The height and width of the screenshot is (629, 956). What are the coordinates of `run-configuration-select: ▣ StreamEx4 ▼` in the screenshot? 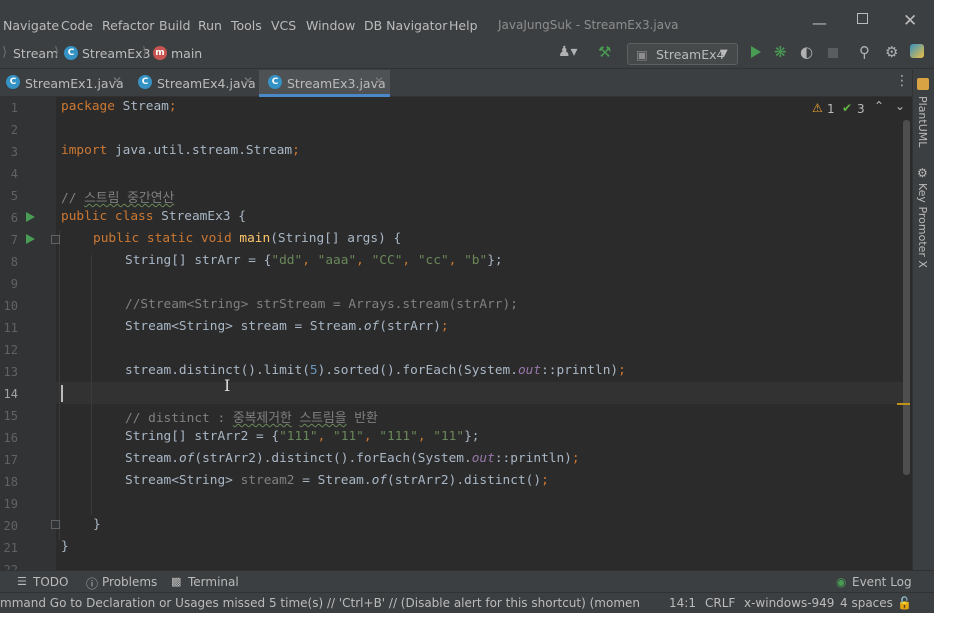 It's located at (682, 54).